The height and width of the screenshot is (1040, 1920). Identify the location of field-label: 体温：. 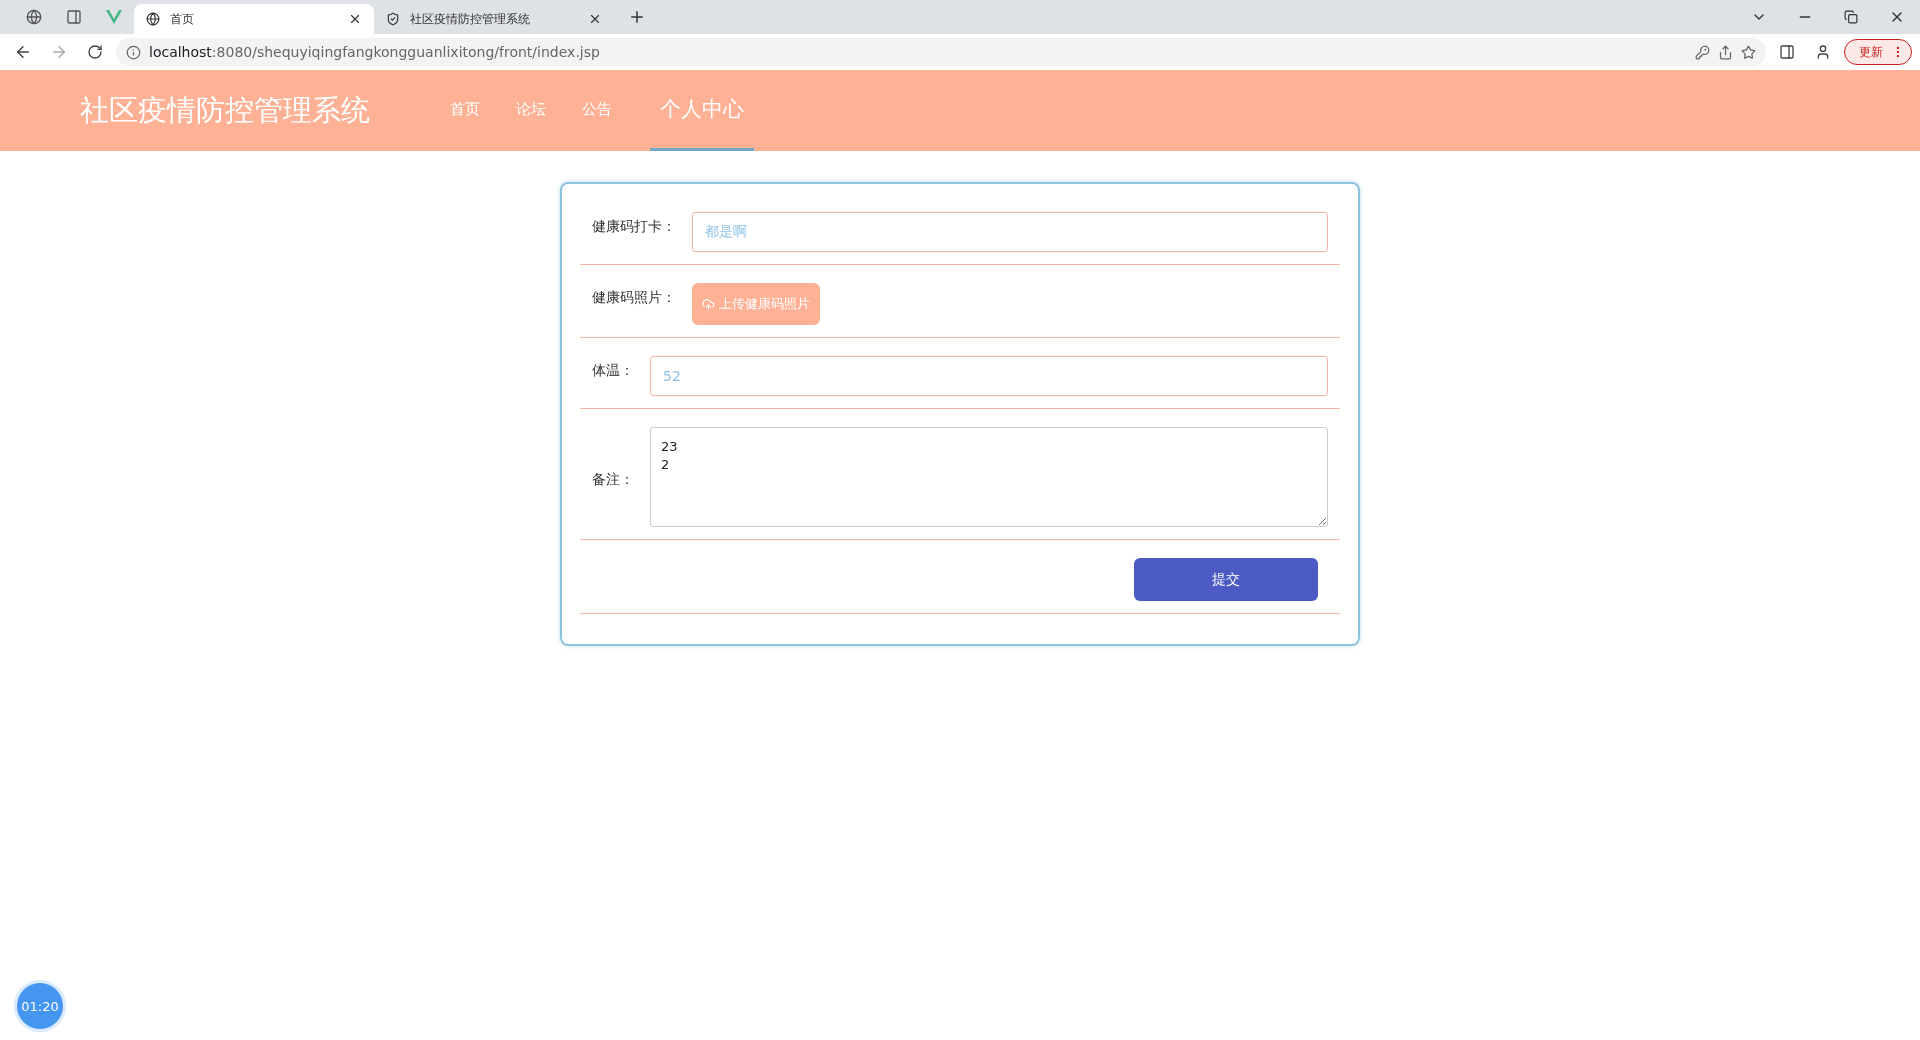
(613, 370).